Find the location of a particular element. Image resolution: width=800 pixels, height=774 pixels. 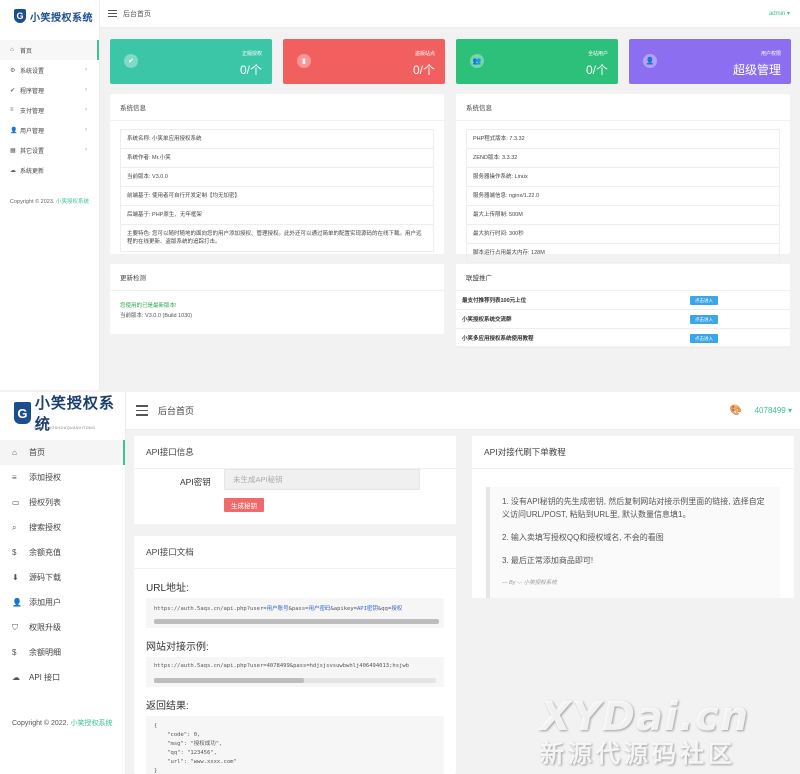

update-version: 当前版本: V3.0.0 (Build 1030) is located at coordinates (156, 316).